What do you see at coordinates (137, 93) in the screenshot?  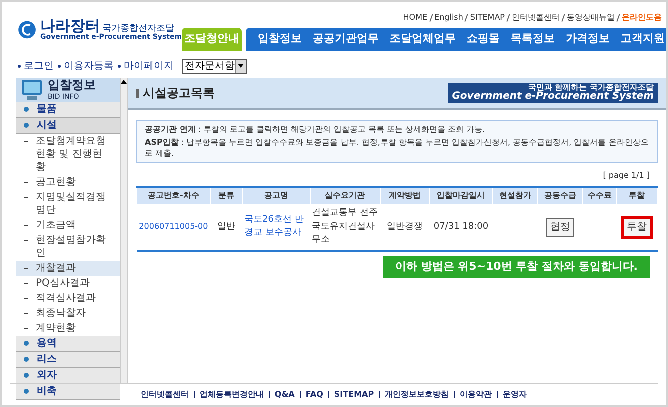 I see `title-marker-icon` at bounding box center [137, 93].